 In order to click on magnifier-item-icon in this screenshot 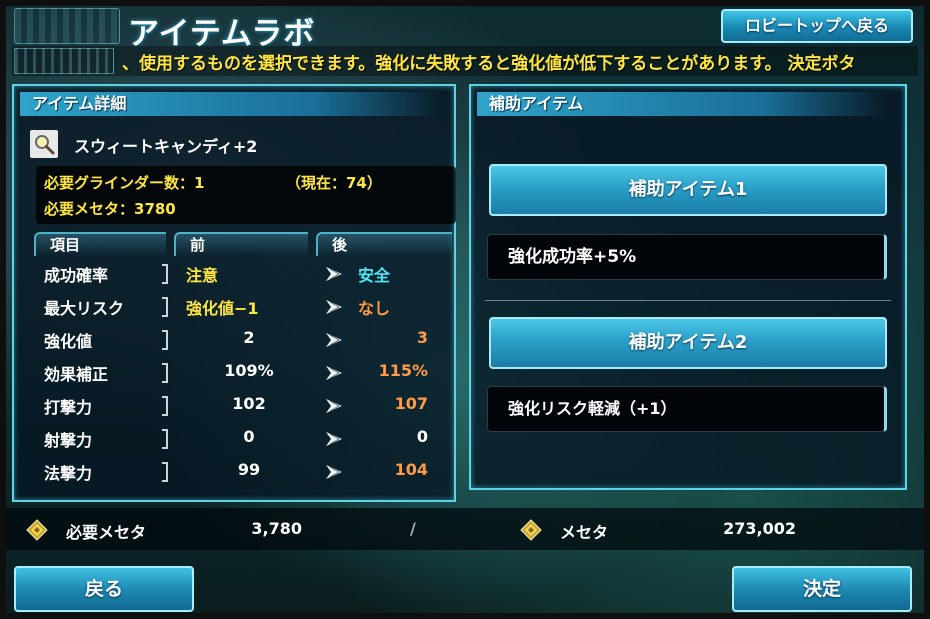, I will do `click(44, 144)`.